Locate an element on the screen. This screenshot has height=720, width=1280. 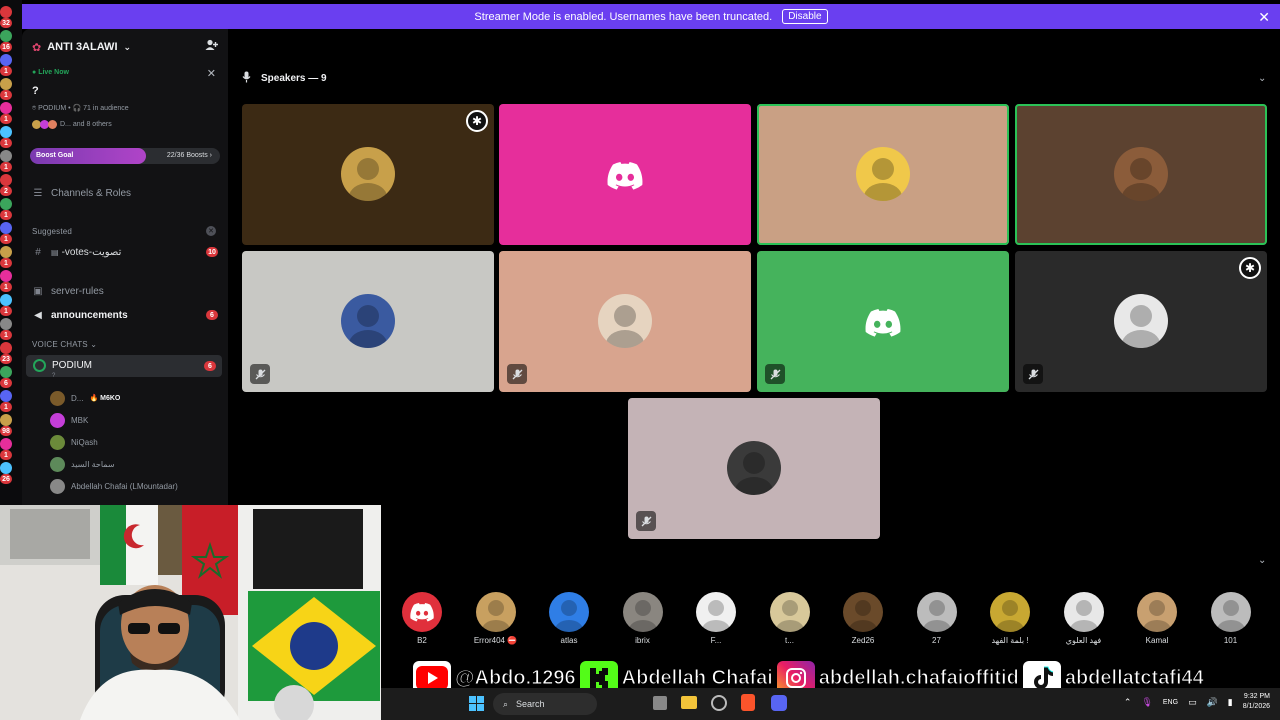
audience-name: فهد العلوي is located at coordinates (1083, 640).